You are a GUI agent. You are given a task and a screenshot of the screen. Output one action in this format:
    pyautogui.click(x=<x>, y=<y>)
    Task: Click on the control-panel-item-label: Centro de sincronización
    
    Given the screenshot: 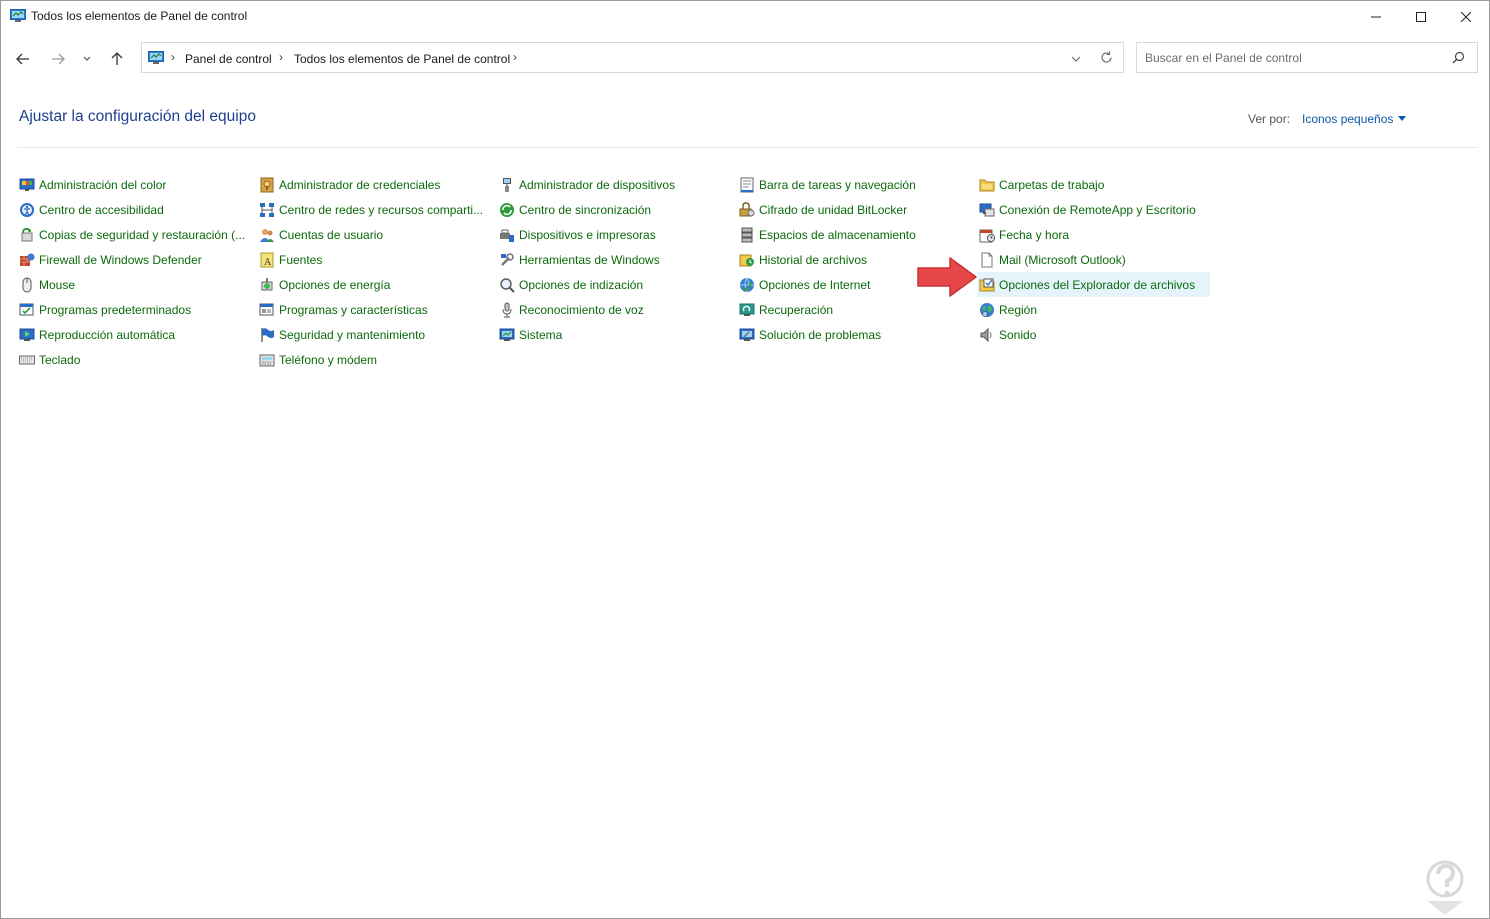 What is the action you would take?
    pyautogui.click(x=585, y=210)
    